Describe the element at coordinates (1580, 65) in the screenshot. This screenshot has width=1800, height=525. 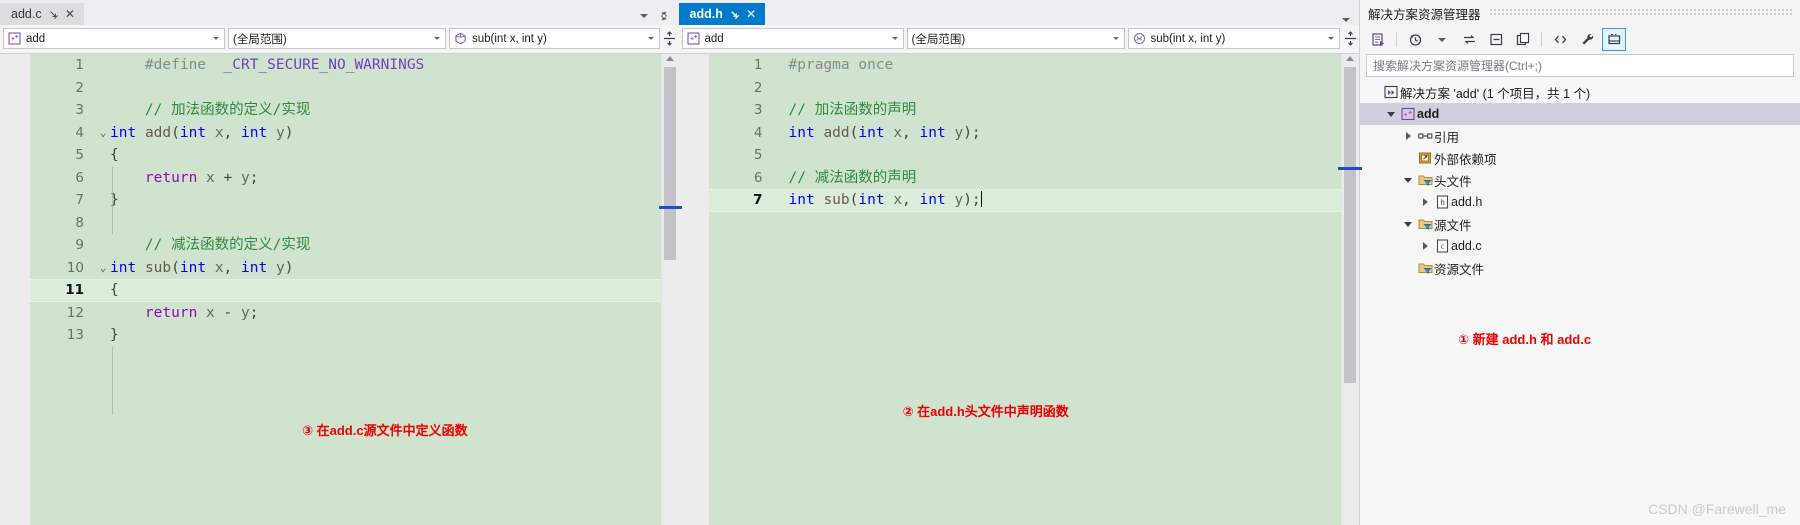
I see `search-input: 搜索解决方案资源管理器(Ctrl+;)` at that location.